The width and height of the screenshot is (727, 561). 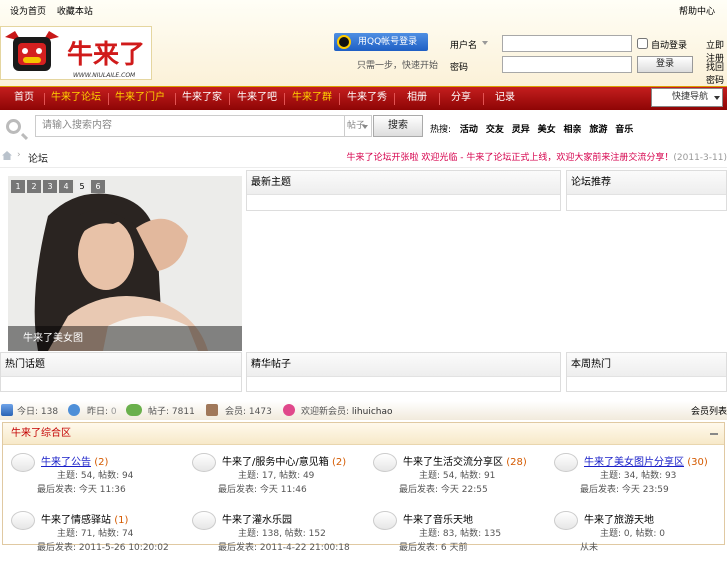 What do you see at coordinates (438, 520) in the screenshot?
I see `forum-name: 牛来了音乐天地` at bounding box center [438, 520].